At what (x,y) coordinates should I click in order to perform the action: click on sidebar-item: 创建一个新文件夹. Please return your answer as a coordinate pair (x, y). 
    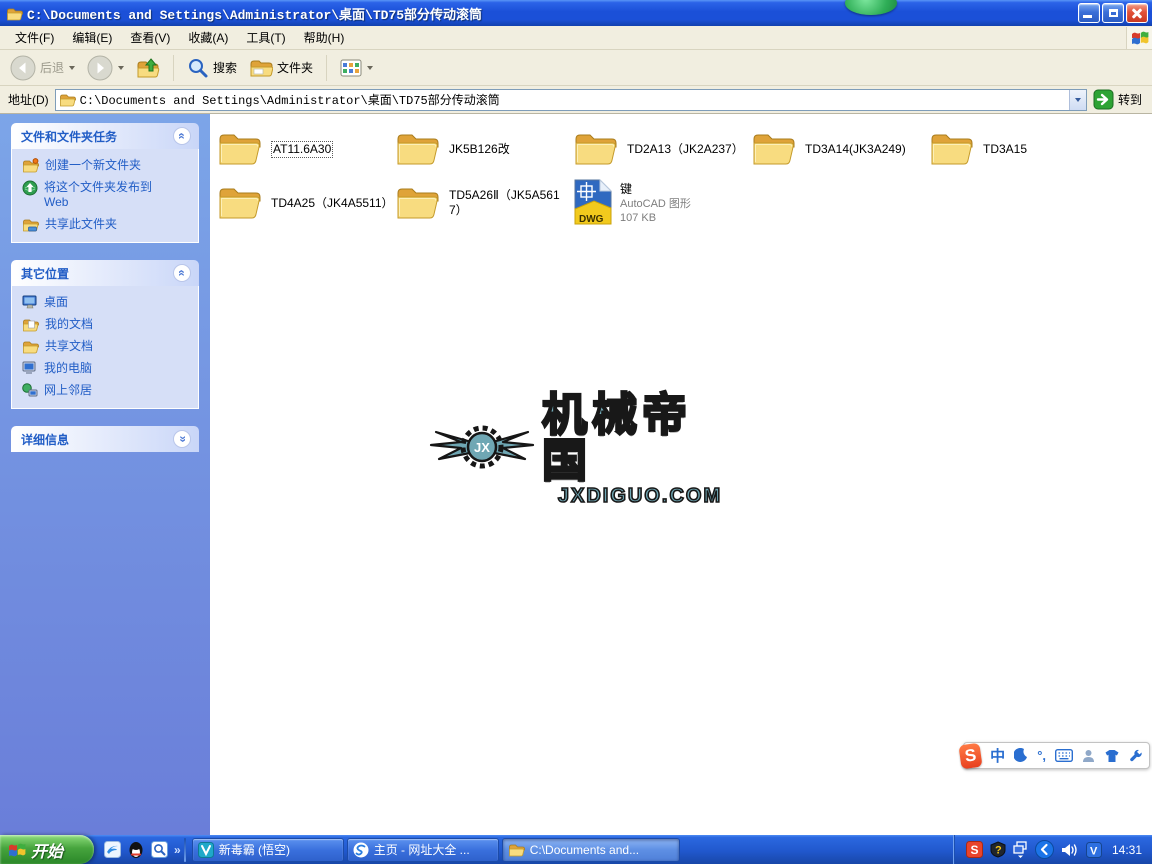
    Looking at the image, I should click on (106, 165).